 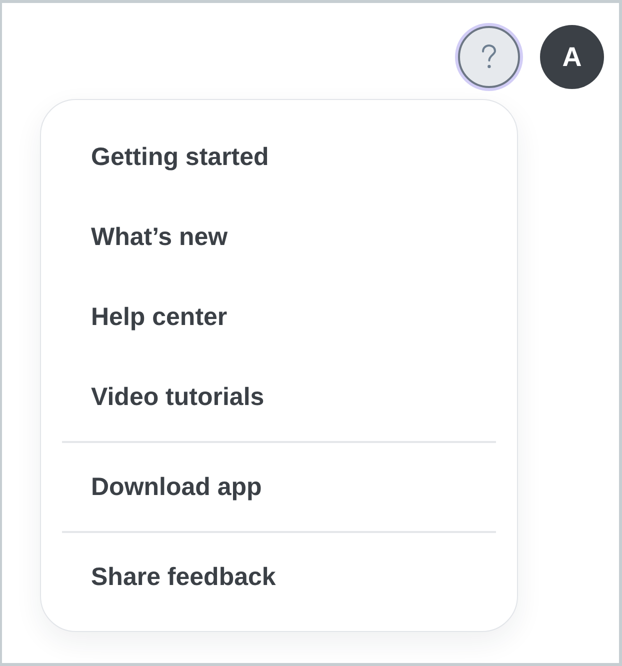 I want to click on help-button, so click(x=489, y=57).